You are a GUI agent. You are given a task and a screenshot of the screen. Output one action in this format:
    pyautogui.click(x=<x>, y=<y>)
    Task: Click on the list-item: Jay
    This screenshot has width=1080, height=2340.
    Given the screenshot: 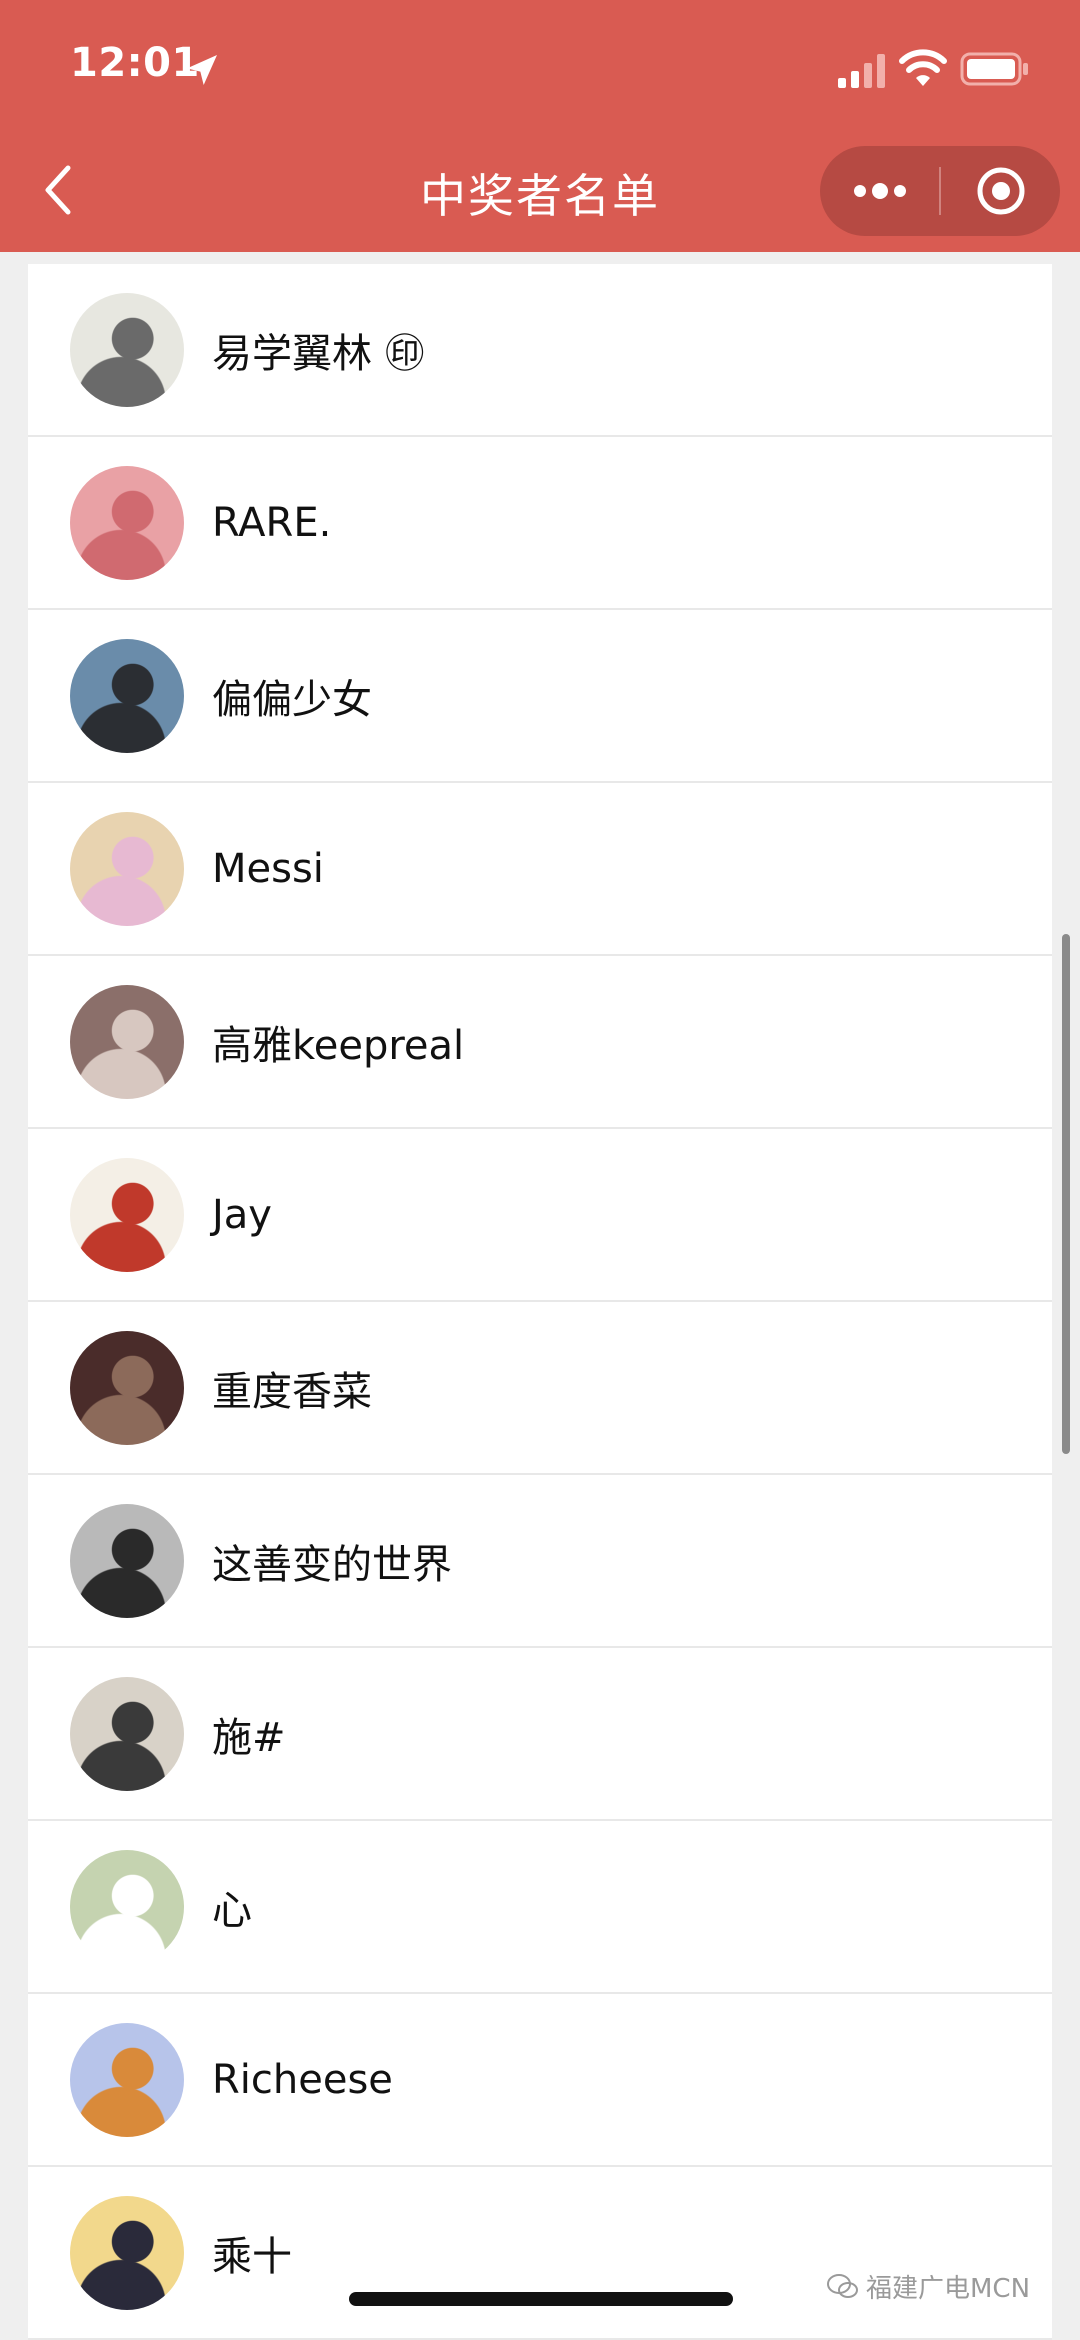 What is the action you would take?
    pyautogui.click(x=540, y=1215)
    